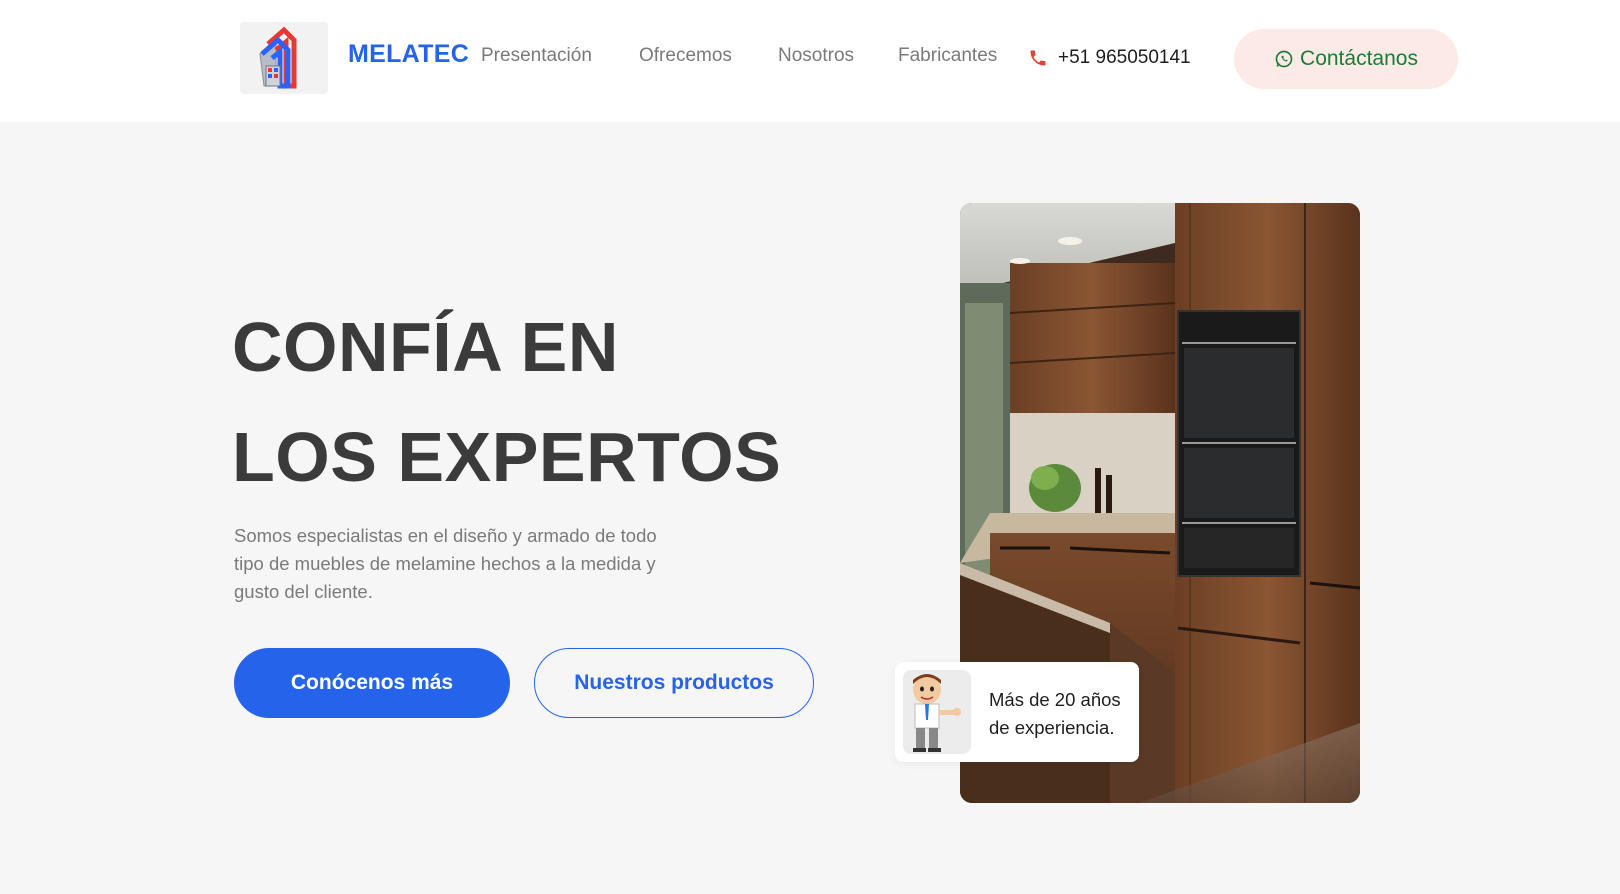 Image resolution: width=1620 pixels, height=894 pixels. What do you see at coordinates (674, 683) in the screenshot?
I see `our-products-button: Nuestros productos` at bounding box center [674, 683].